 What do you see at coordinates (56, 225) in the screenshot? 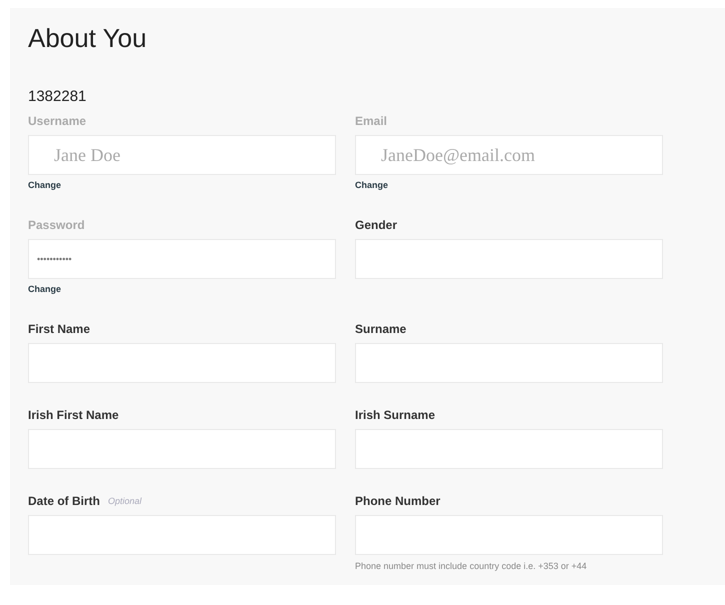
I see `field-label: Password` at bounding box center [56, 225].